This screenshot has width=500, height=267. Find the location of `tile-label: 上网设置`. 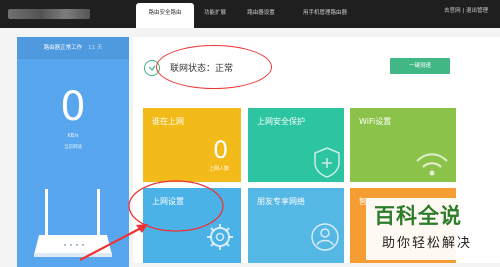

tile-label: 上网设置 is located at coordinates (168, 201).